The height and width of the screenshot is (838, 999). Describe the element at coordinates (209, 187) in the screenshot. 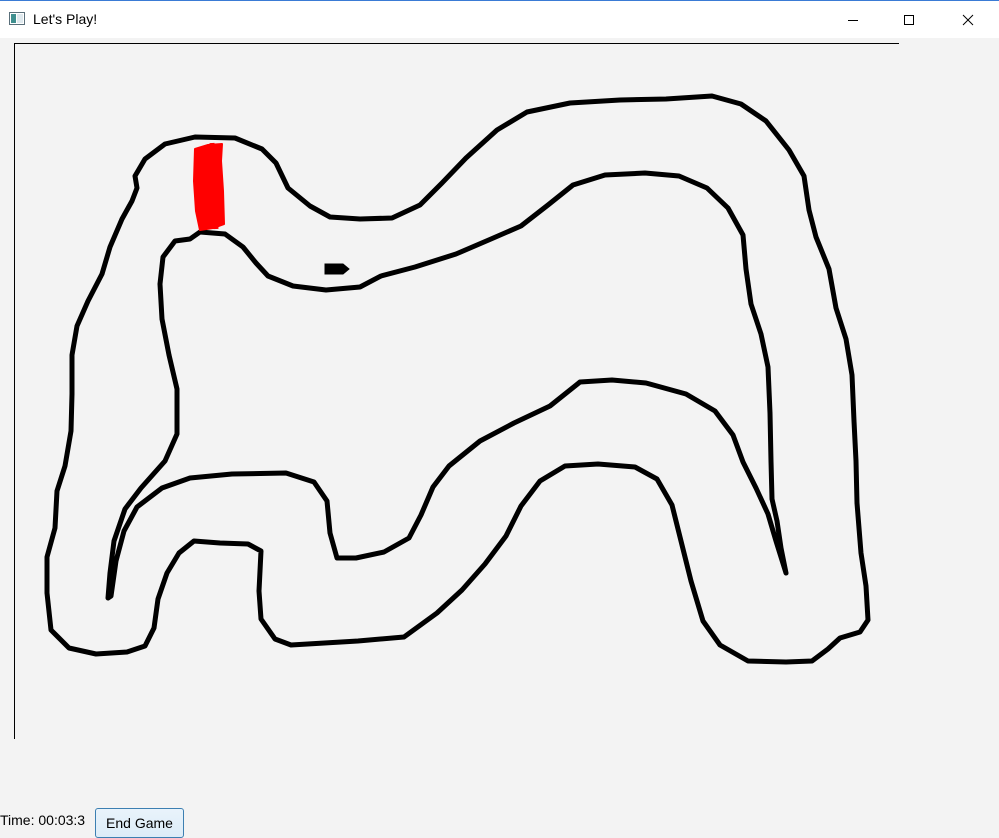

I see `finish-line` at that location.